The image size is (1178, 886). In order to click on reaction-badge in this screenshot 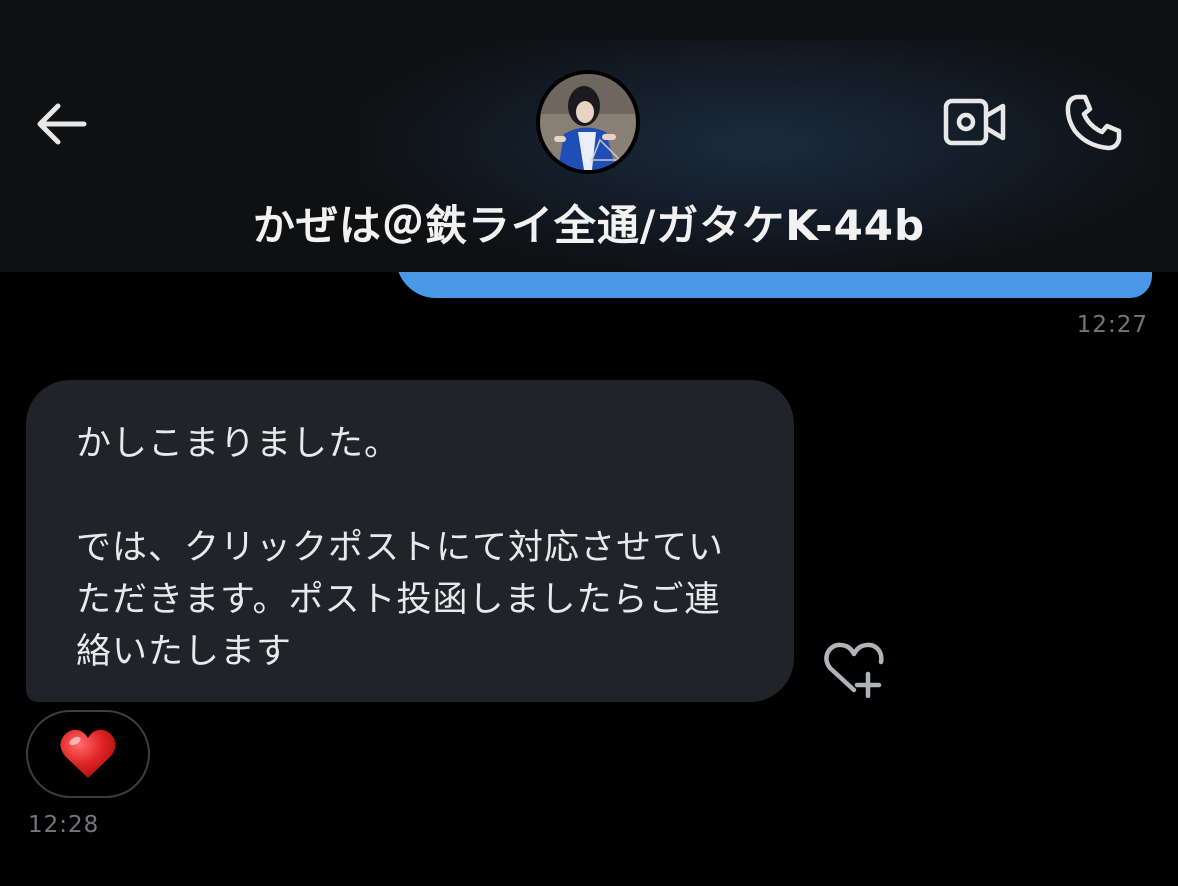, I will do `click(88, 754)`.